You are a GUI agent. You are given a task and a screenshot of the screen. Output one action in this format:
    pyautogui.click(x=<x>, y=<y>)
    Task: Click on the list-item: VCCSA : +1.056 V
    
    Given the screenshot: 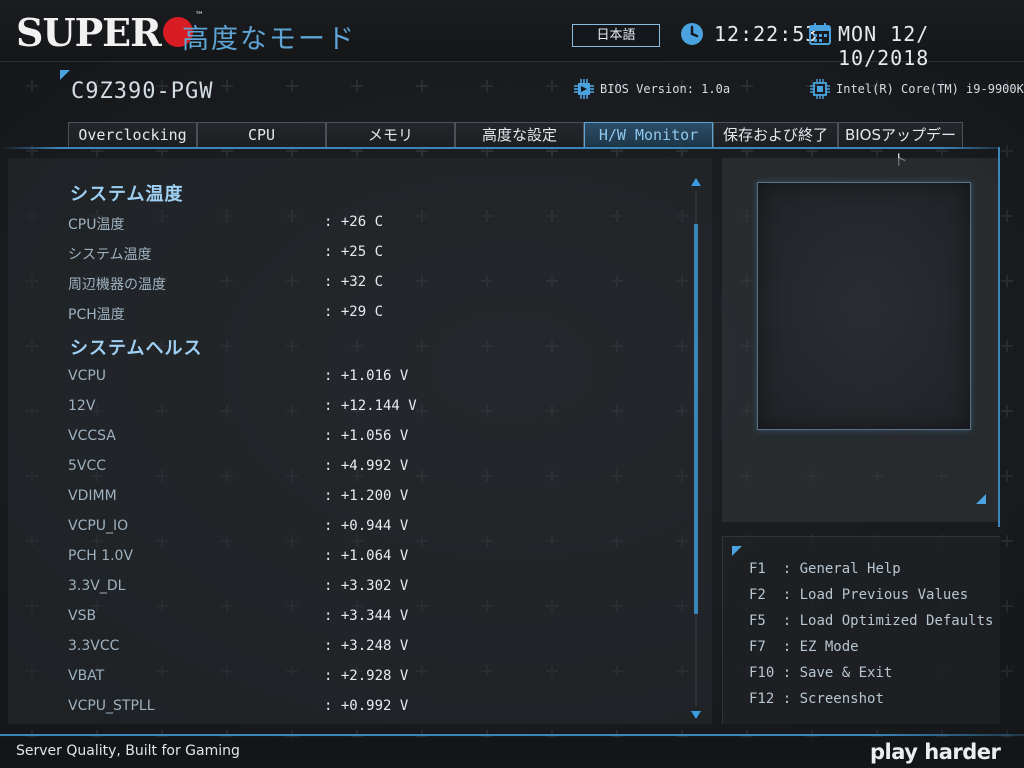 What is the action you would take?
    pyautogui.click(x=348, y=439)
    